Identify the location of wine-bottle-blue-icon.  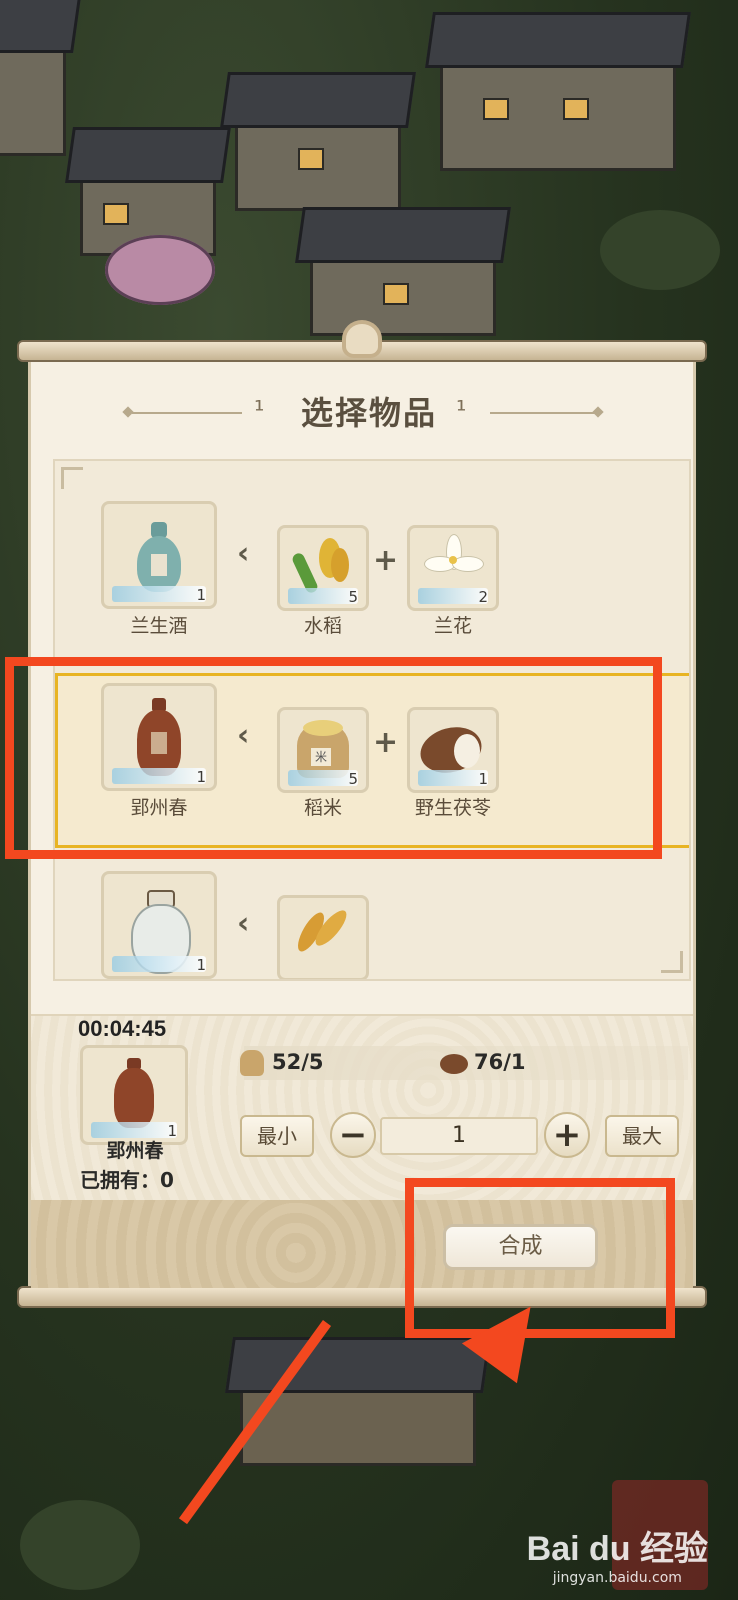
(159, 557).